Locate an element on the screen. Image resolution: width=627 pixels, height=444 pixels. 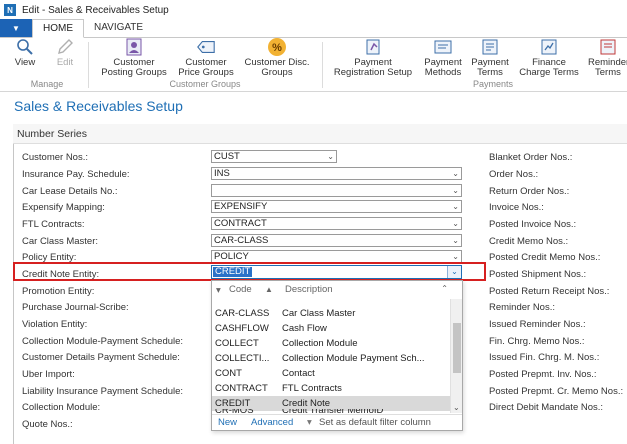
advanced-link: Advanced is located at coordinates (272, 422).